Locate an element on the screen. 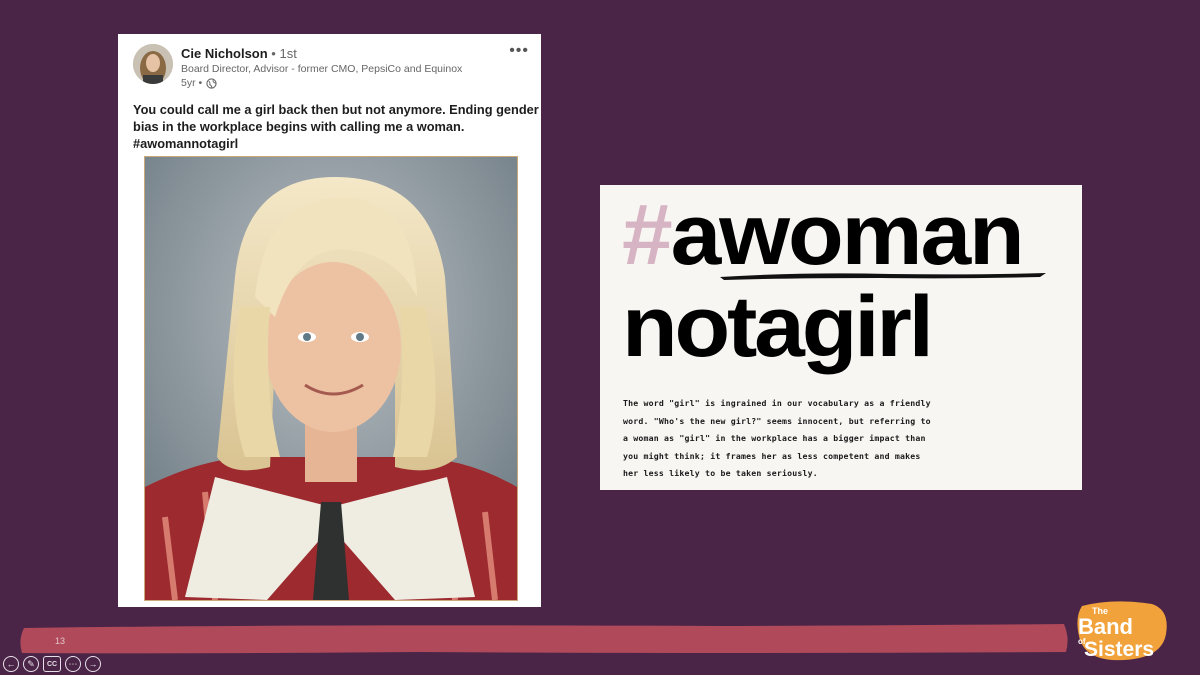 Image resolution: width=1200 pixels, height=675 pixels. headline-notagirl: notagirl is located at coordinates (778, 327).